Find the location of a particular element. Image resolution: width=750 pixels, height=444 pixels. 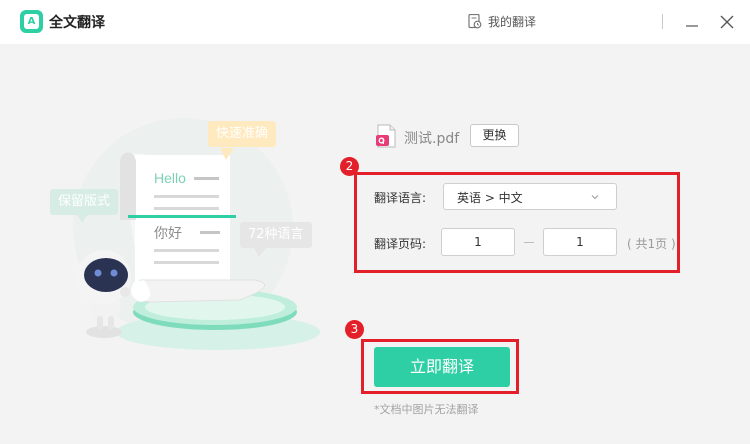

language-select-value: 英语 > 中文 is located at coordinates (490, 198).